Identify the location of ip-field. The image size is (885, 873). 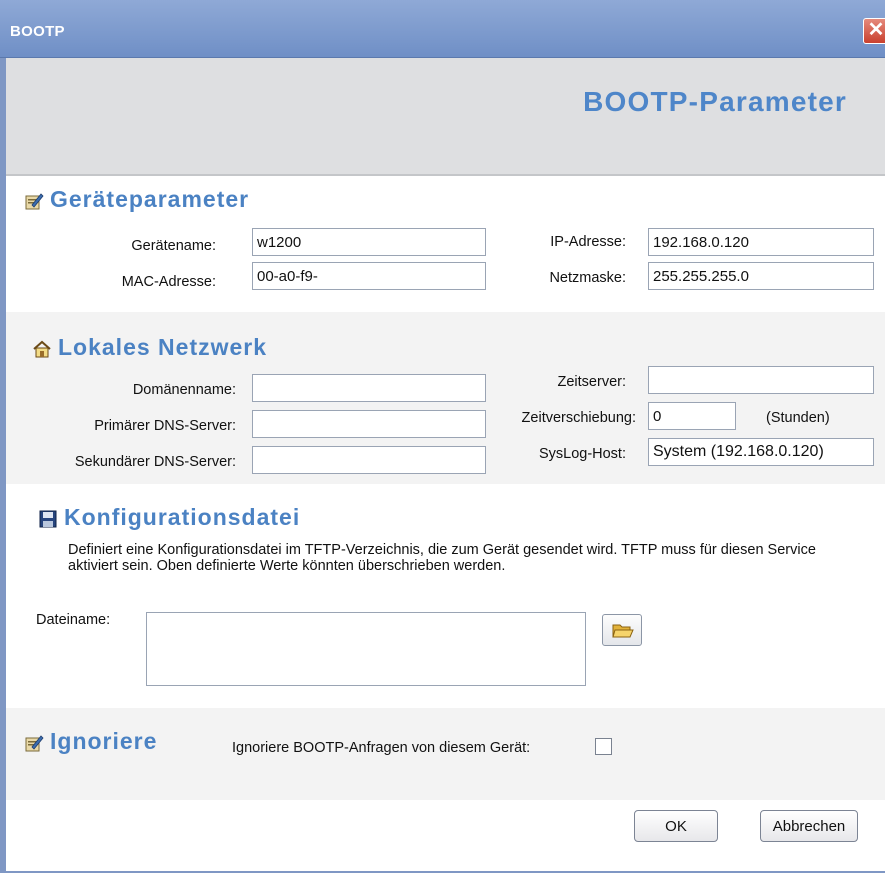
(761, 242).